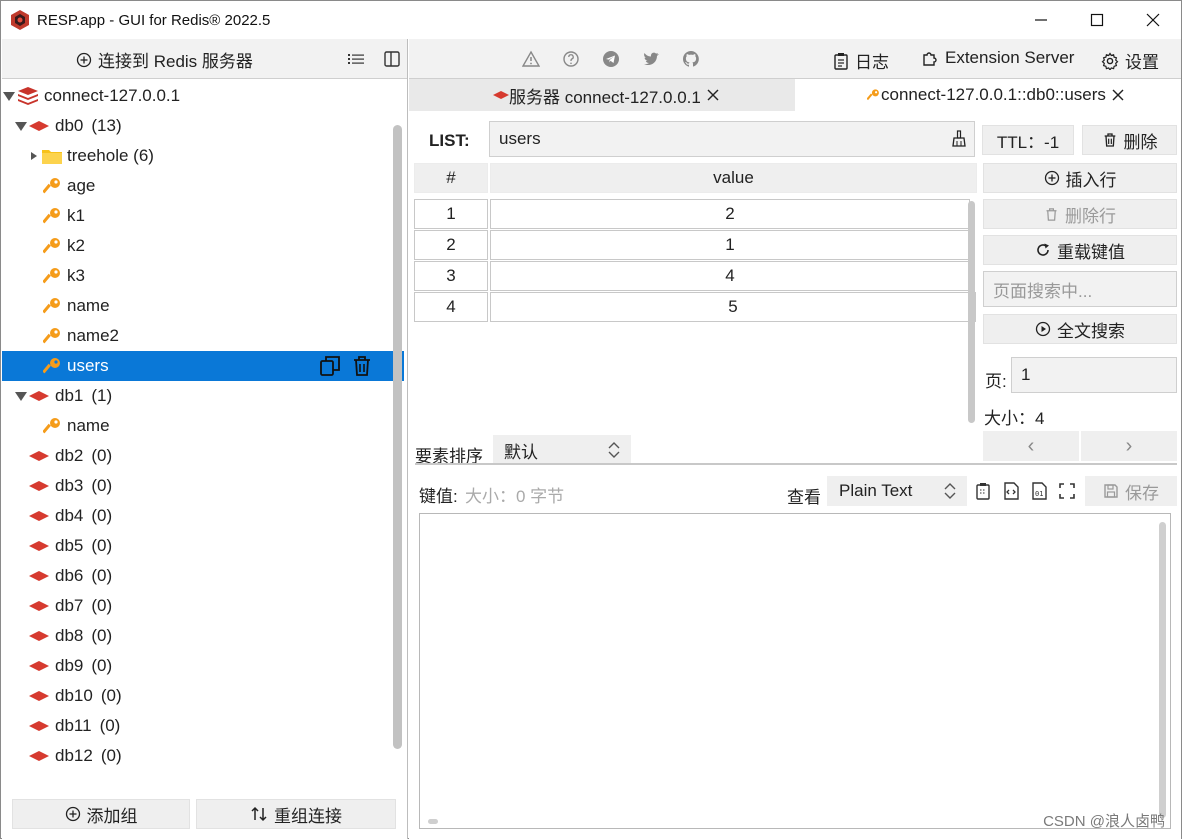  I want to click on tab-server: 服务器 connect-127.0.0.1, so click(606, 95).